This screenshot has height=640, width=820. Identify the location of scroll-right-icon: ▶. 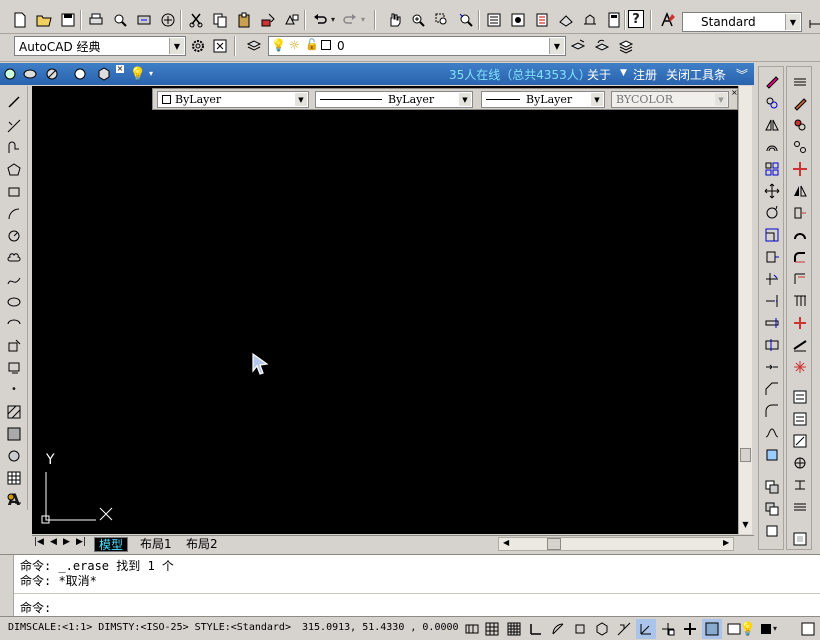
(726, 542).